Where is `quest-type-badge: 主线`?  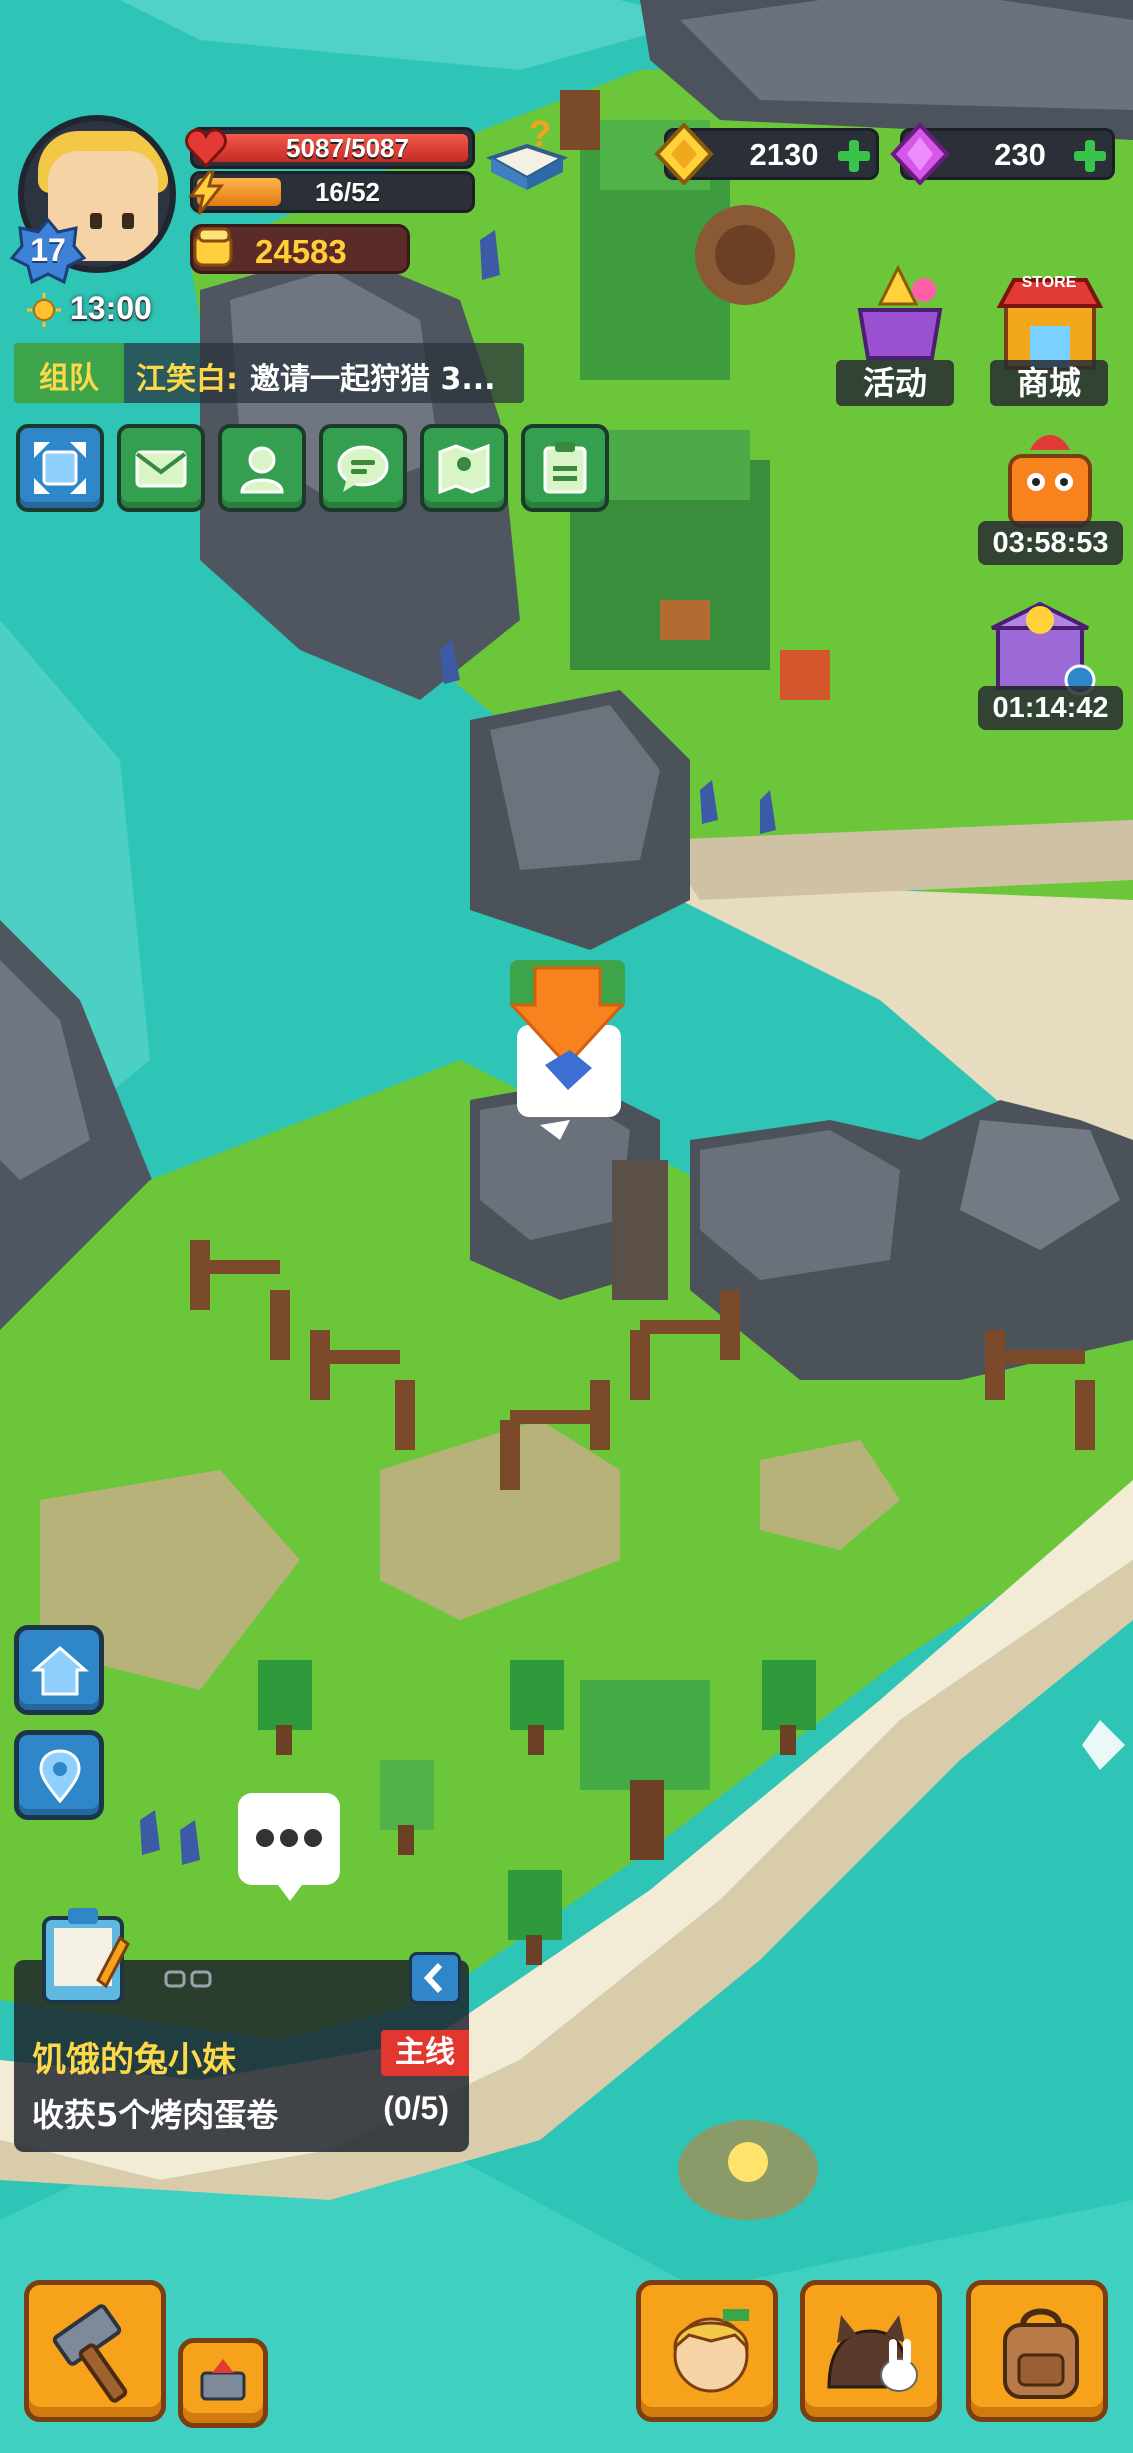 quest-type-badge: 主线 is located at coordinates (425, 2053).